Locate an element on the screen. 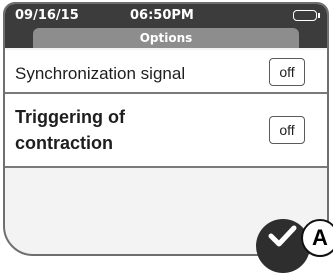  status-time: 06:50PM is located at coordinates (162, 15).